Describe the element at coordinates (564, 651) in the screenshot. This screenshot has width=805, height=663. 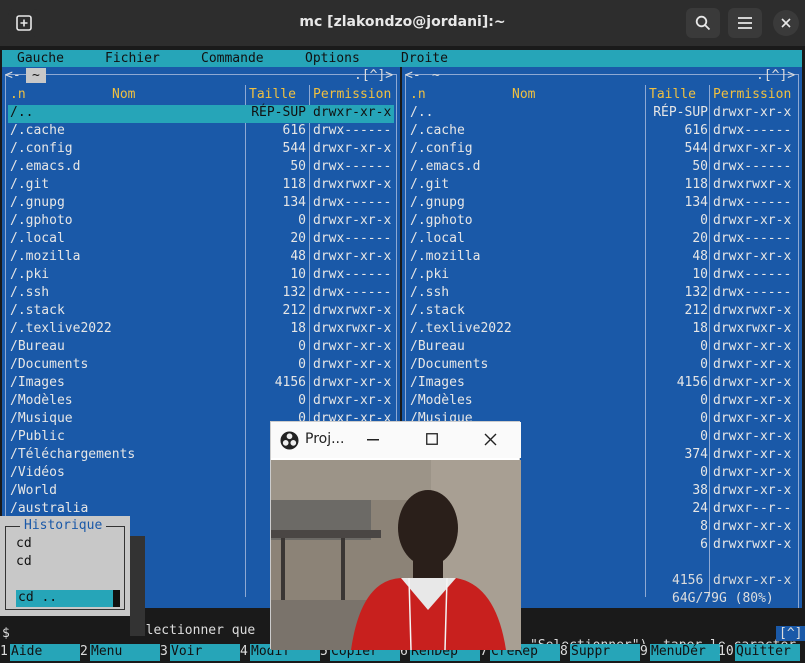
I see `fkey-number: 8` at that location.